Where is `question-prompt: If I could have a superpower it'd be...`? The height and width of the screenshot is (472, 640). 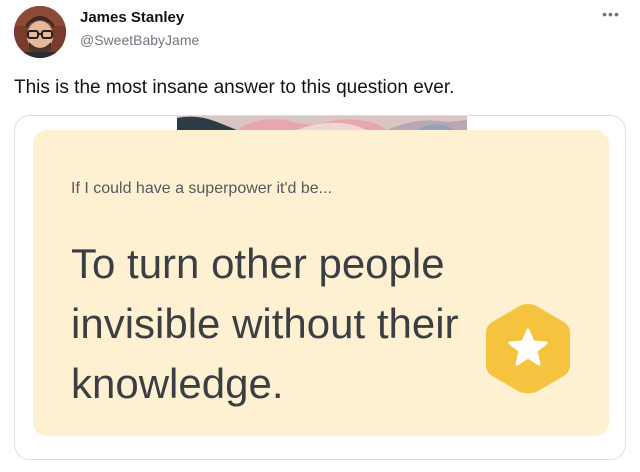 question-prompt: If I could have a superpower it'd be... is located at coordinates (201, 188).